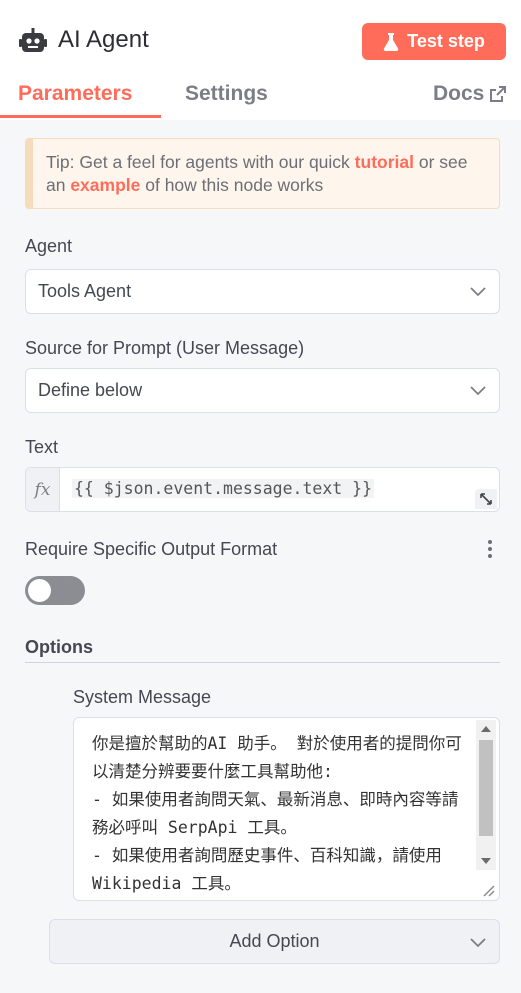  What do you see at coordinates (262, 291) in the screenshot?
I see `agent-select: Tools Agent` at bounding box center [262, 291].